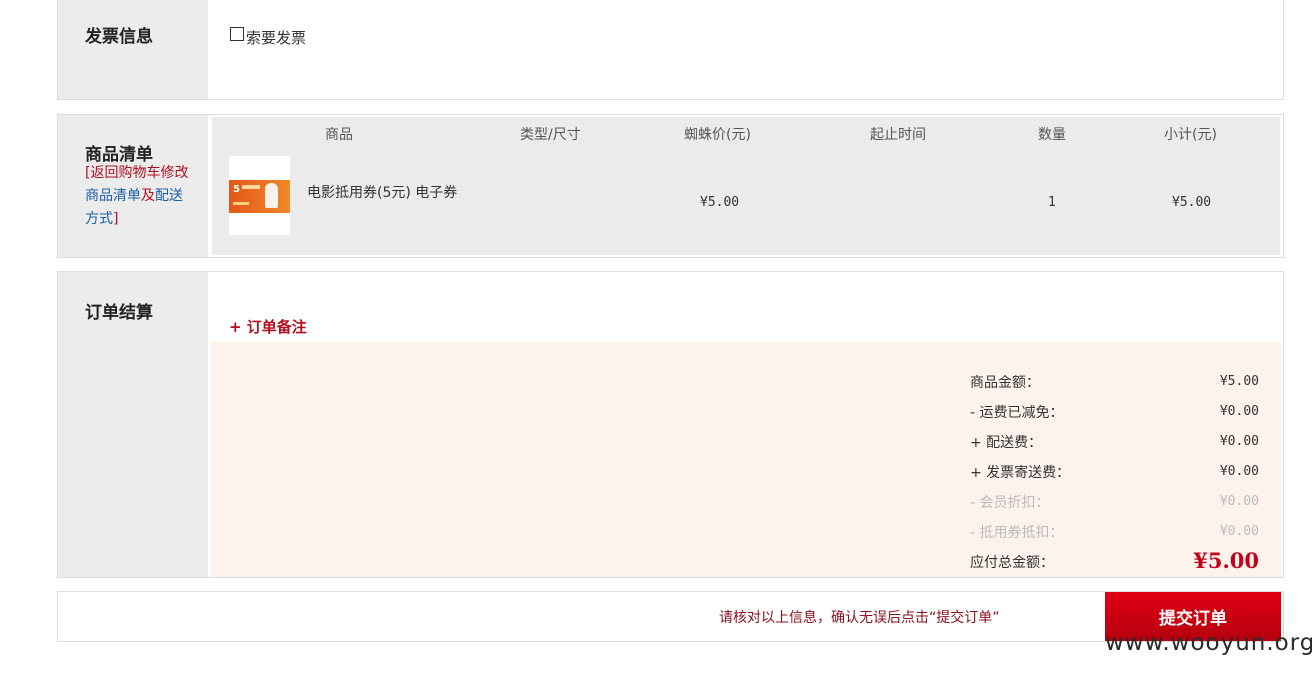 This screenshot has height=673, width=1312. I want to click on back-link-close: ], so click(115, 219).